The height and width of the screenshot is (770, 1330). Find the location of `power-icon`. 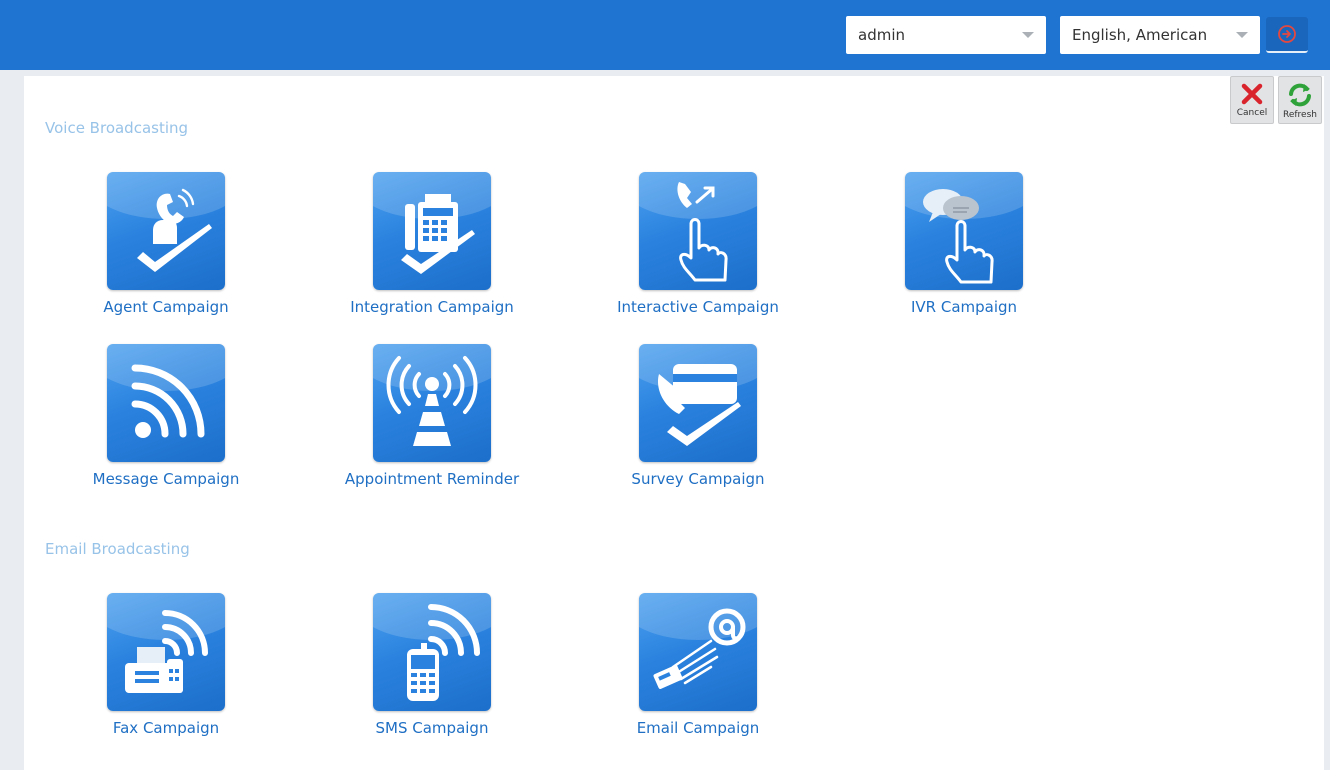

power-icon is located at coordinates (1287, 34).